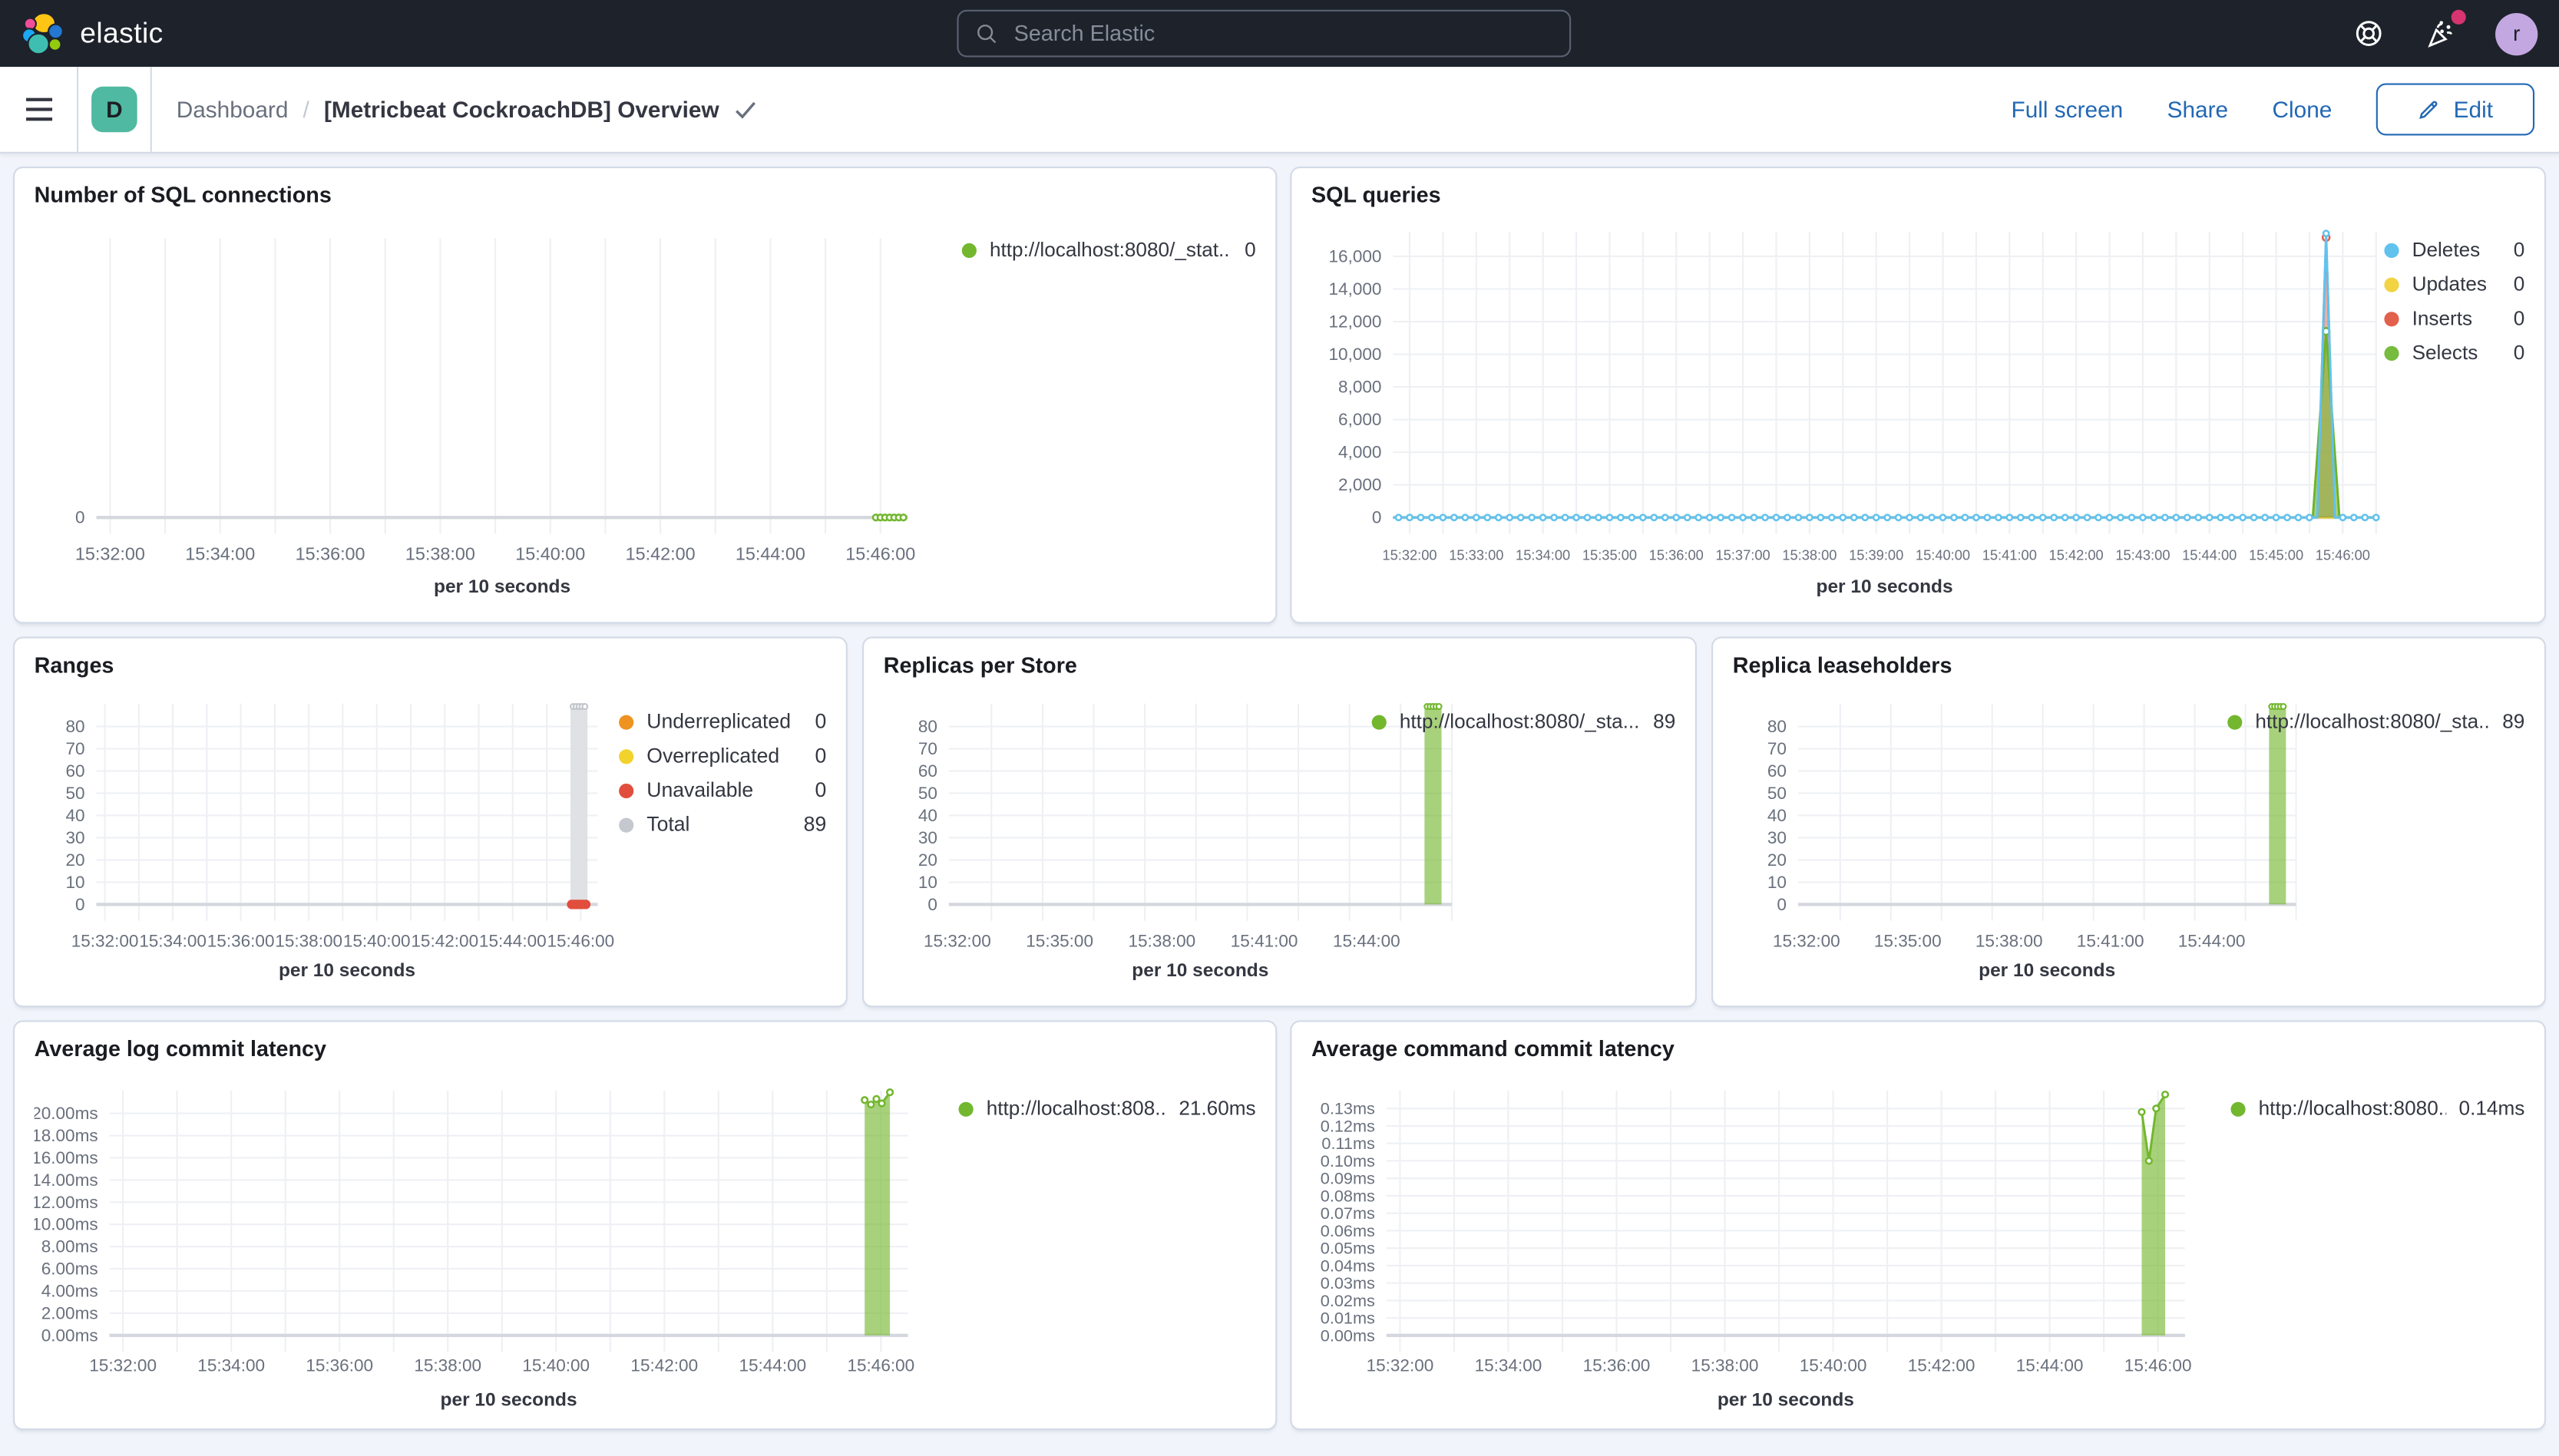 This screenshot has height=1456, width=2559. Describe the element at coordinates (1493, 1048) in the screenshot. I see `panel-title: Average command commit latency` at that location.